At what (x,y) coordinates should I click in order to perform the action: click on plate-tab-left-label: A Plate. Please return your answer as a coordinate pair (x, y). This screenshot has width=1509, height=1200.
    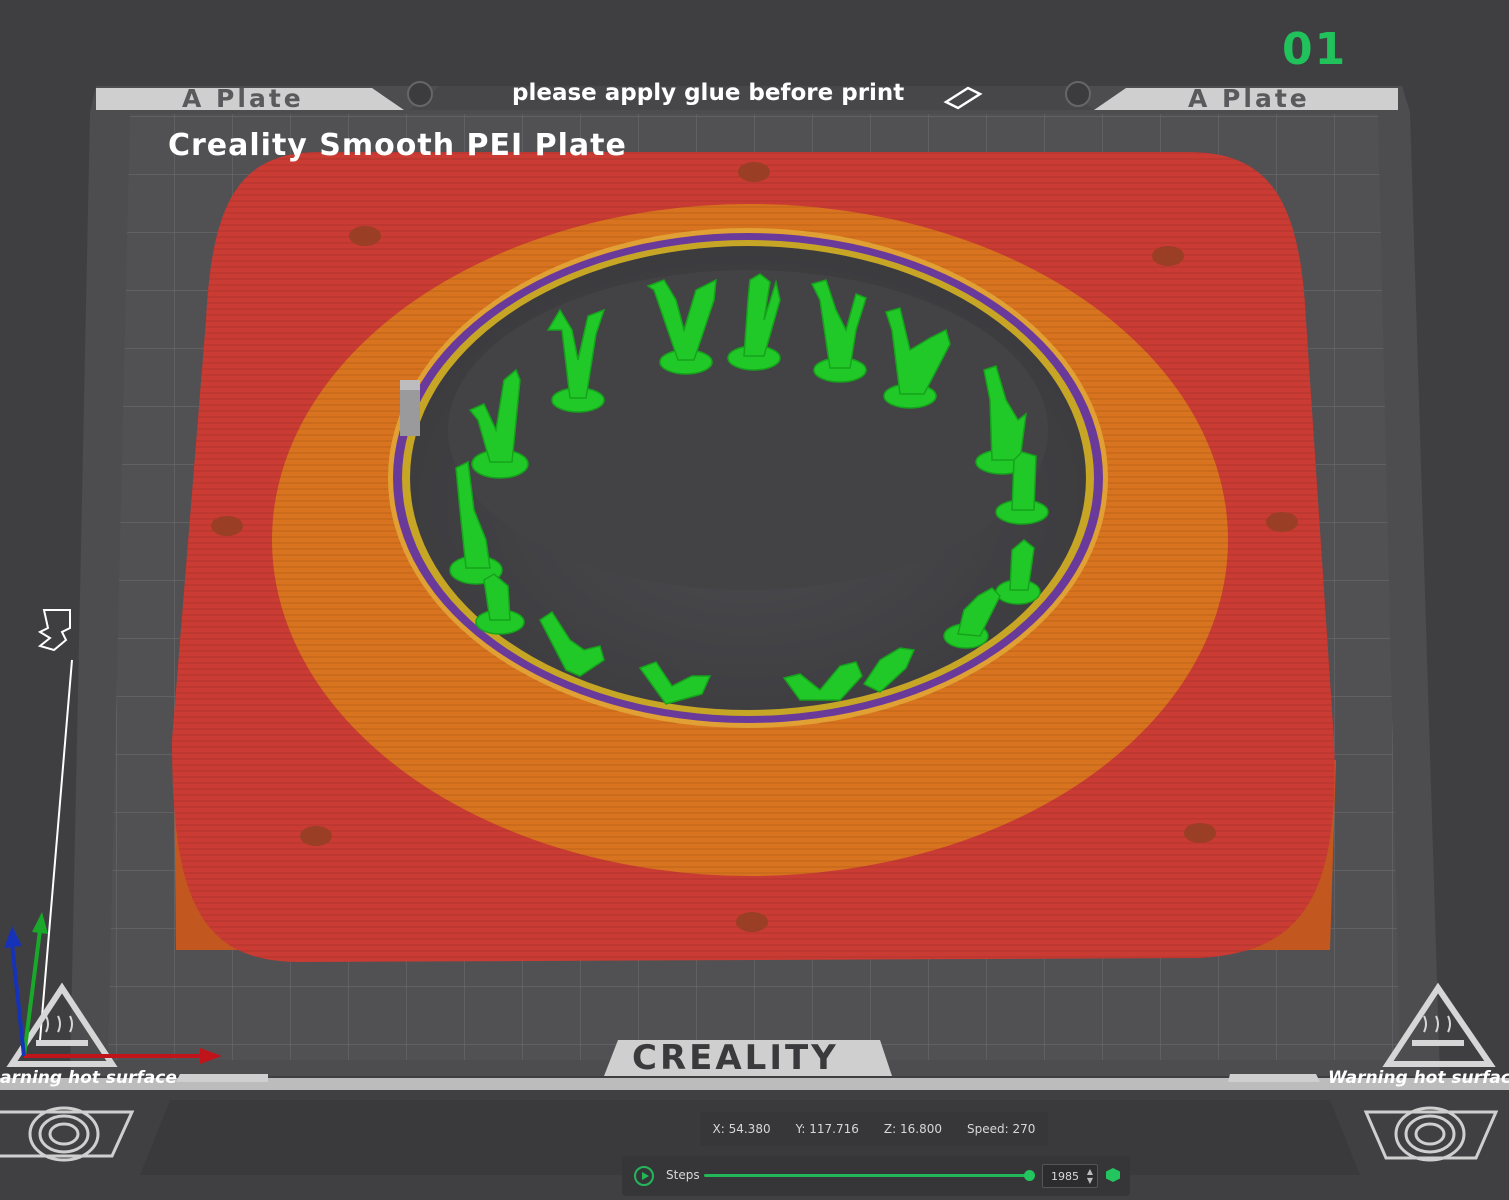
    Looking at the image, I should click on (243, 98).